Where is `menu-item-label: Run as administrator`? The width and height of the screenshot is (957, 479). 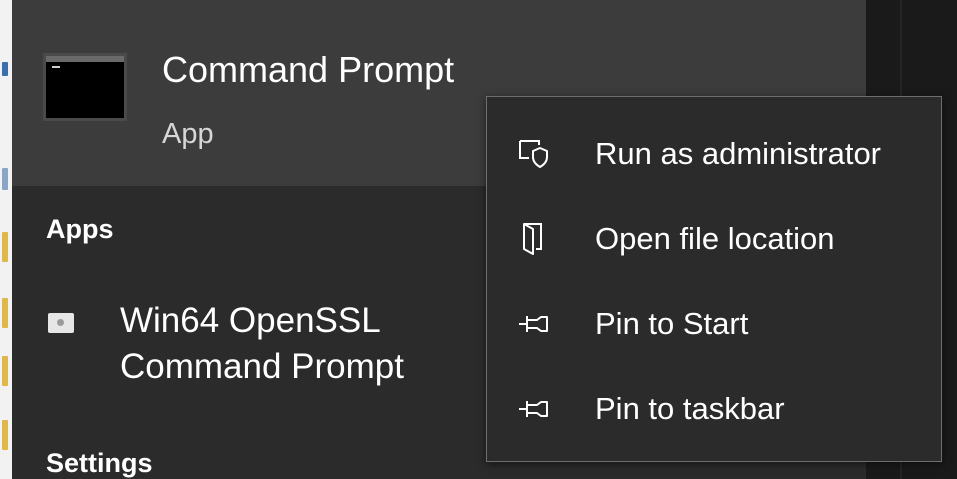
menu-item-label: Run as administrator is located at coordinates (738, 153).